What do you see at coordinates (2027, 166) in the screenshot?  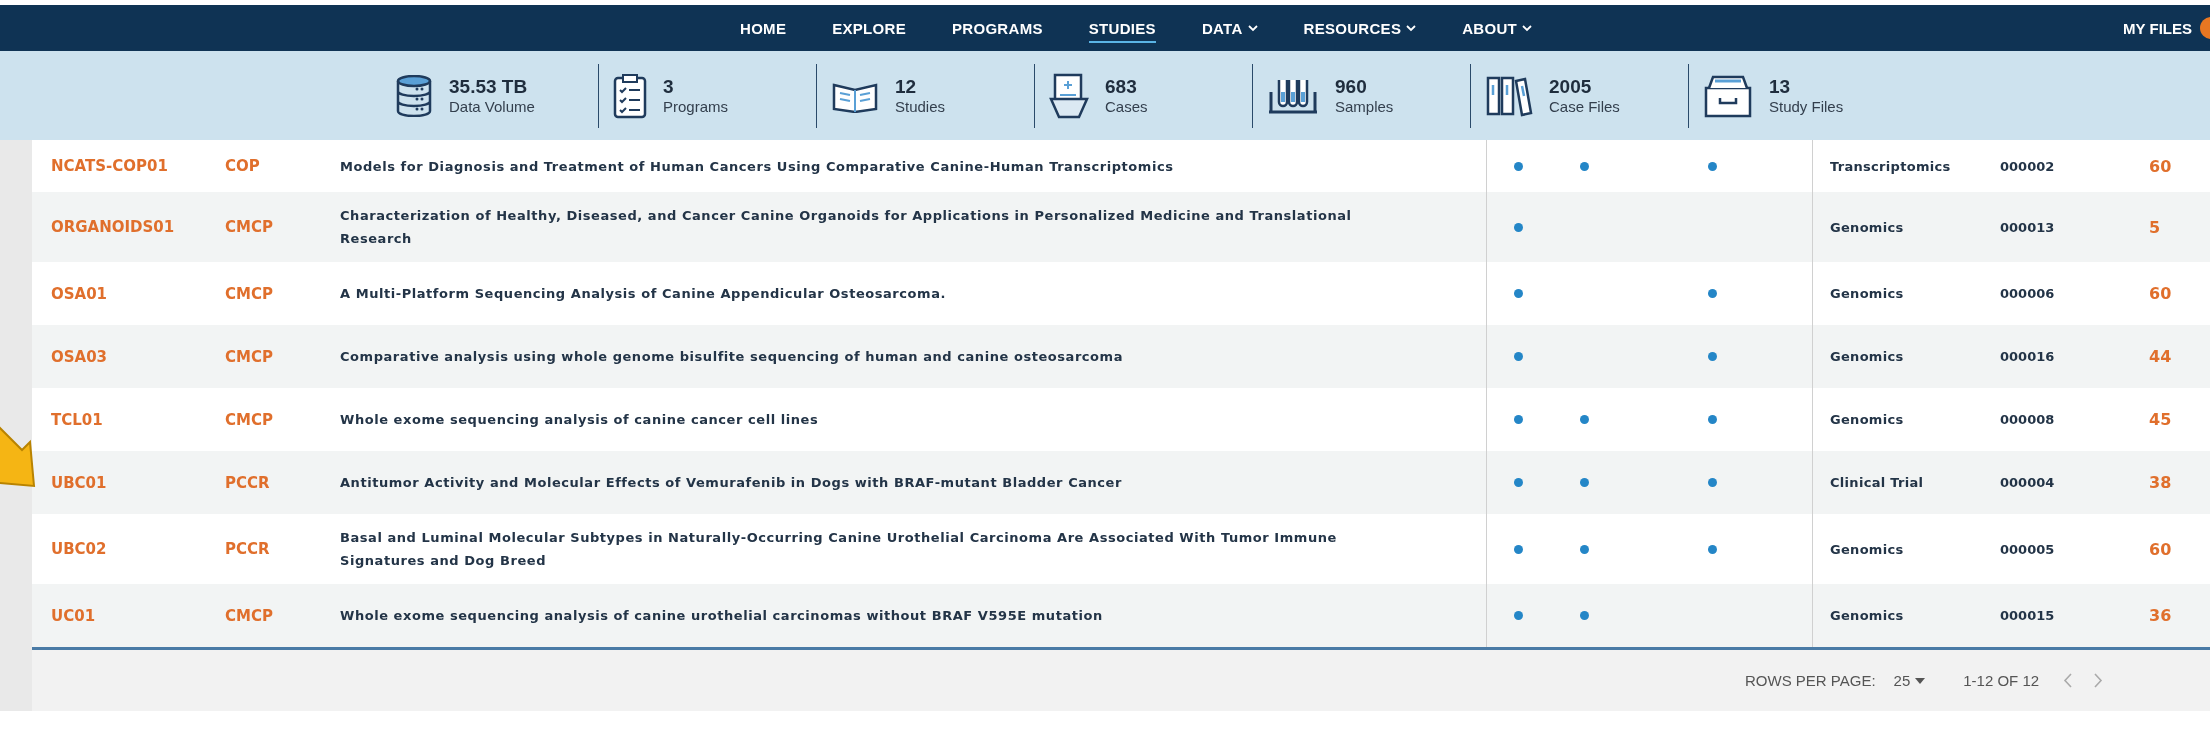 I see `study-number: 000002` at bounding box center [2027, 166].